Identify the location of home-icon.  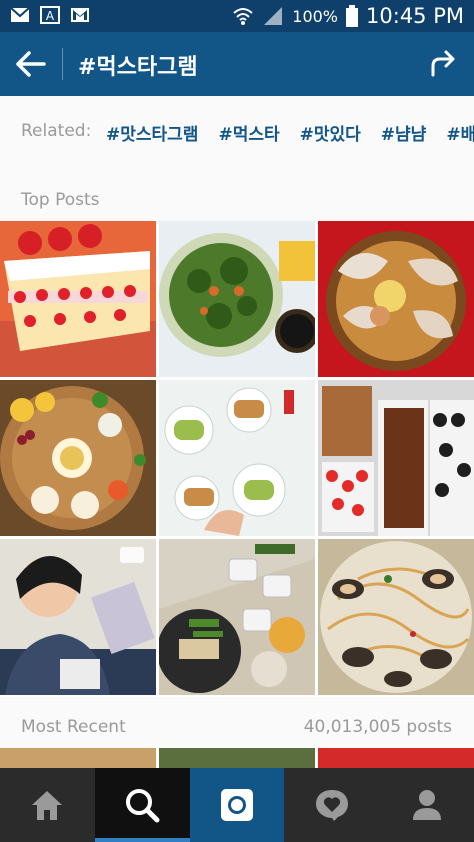
(47, 805).